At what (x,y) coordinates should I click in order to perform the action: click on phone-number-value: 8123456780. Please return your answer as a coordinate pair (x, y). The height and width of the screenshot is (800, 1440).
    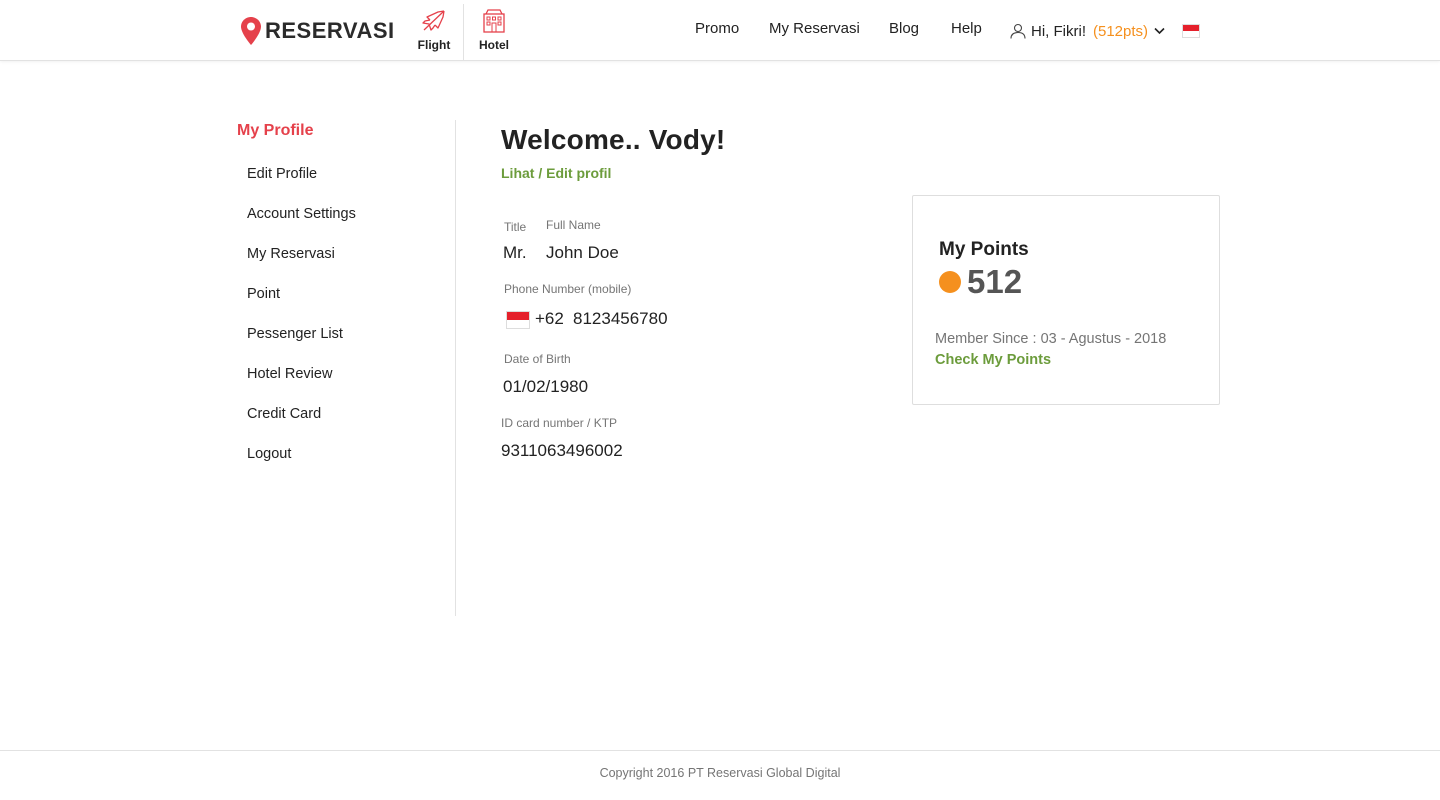
    Looking at the image, I should click on (620, 318).